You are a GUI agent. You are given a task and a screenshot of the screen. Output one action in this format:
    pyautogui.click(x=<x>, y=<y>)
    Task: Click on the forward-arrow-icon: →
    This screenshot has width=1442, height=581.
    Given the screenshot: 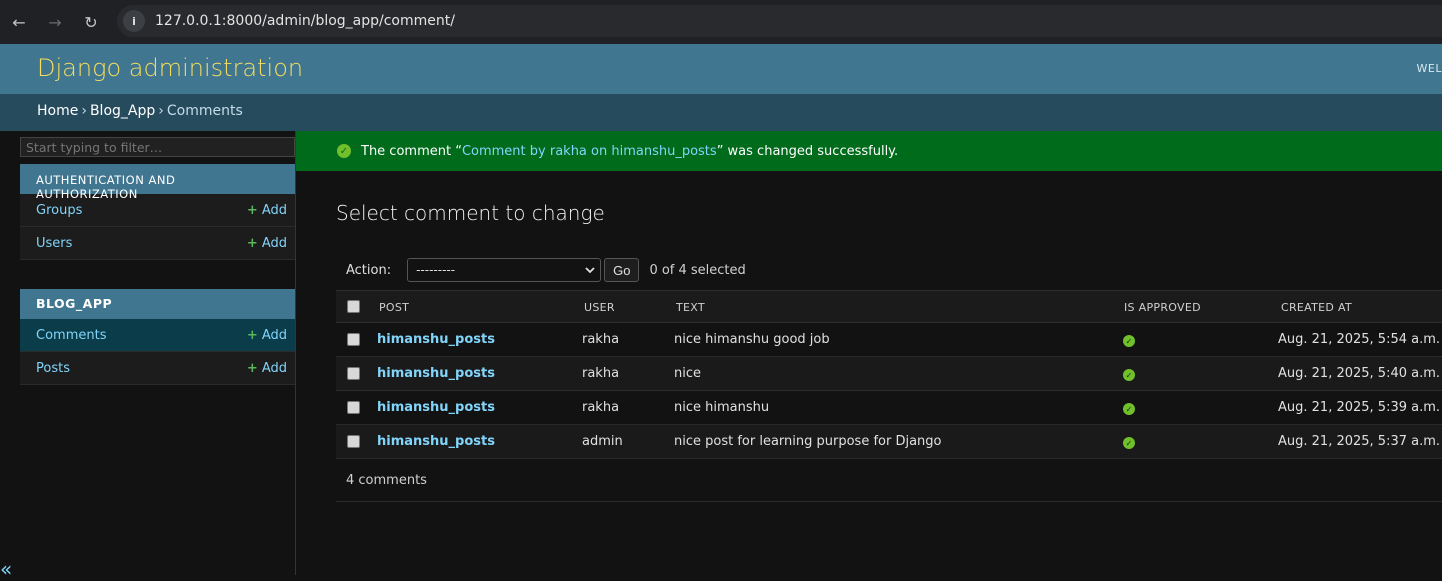 What is the action you would take?
    pyautogui.click(x=55, y=22)
    